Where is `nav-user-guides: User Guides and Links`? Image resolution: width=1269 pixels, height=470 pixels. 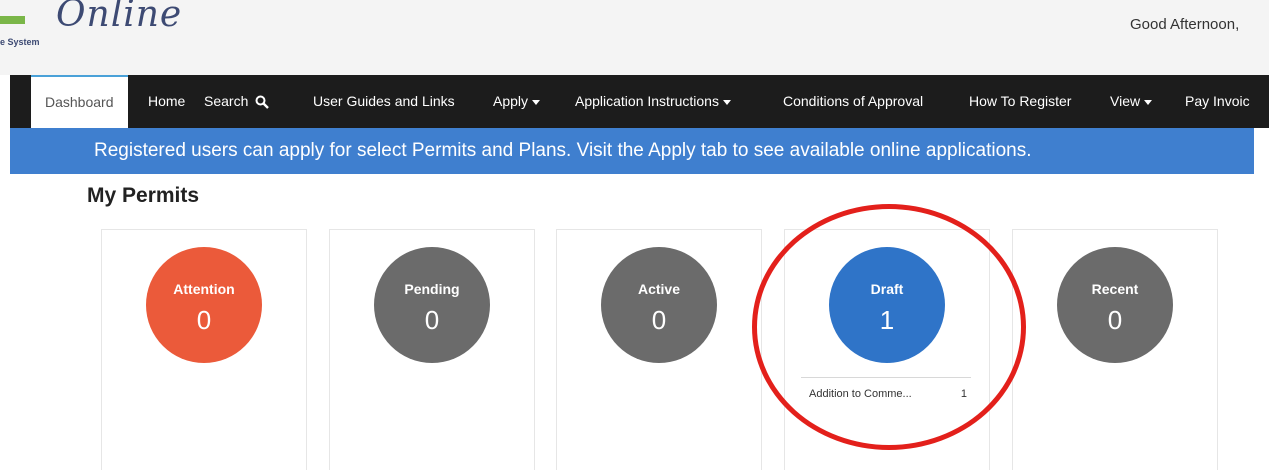
nav-user-guides: User Guides and Links is located at coordinates (384, 101).